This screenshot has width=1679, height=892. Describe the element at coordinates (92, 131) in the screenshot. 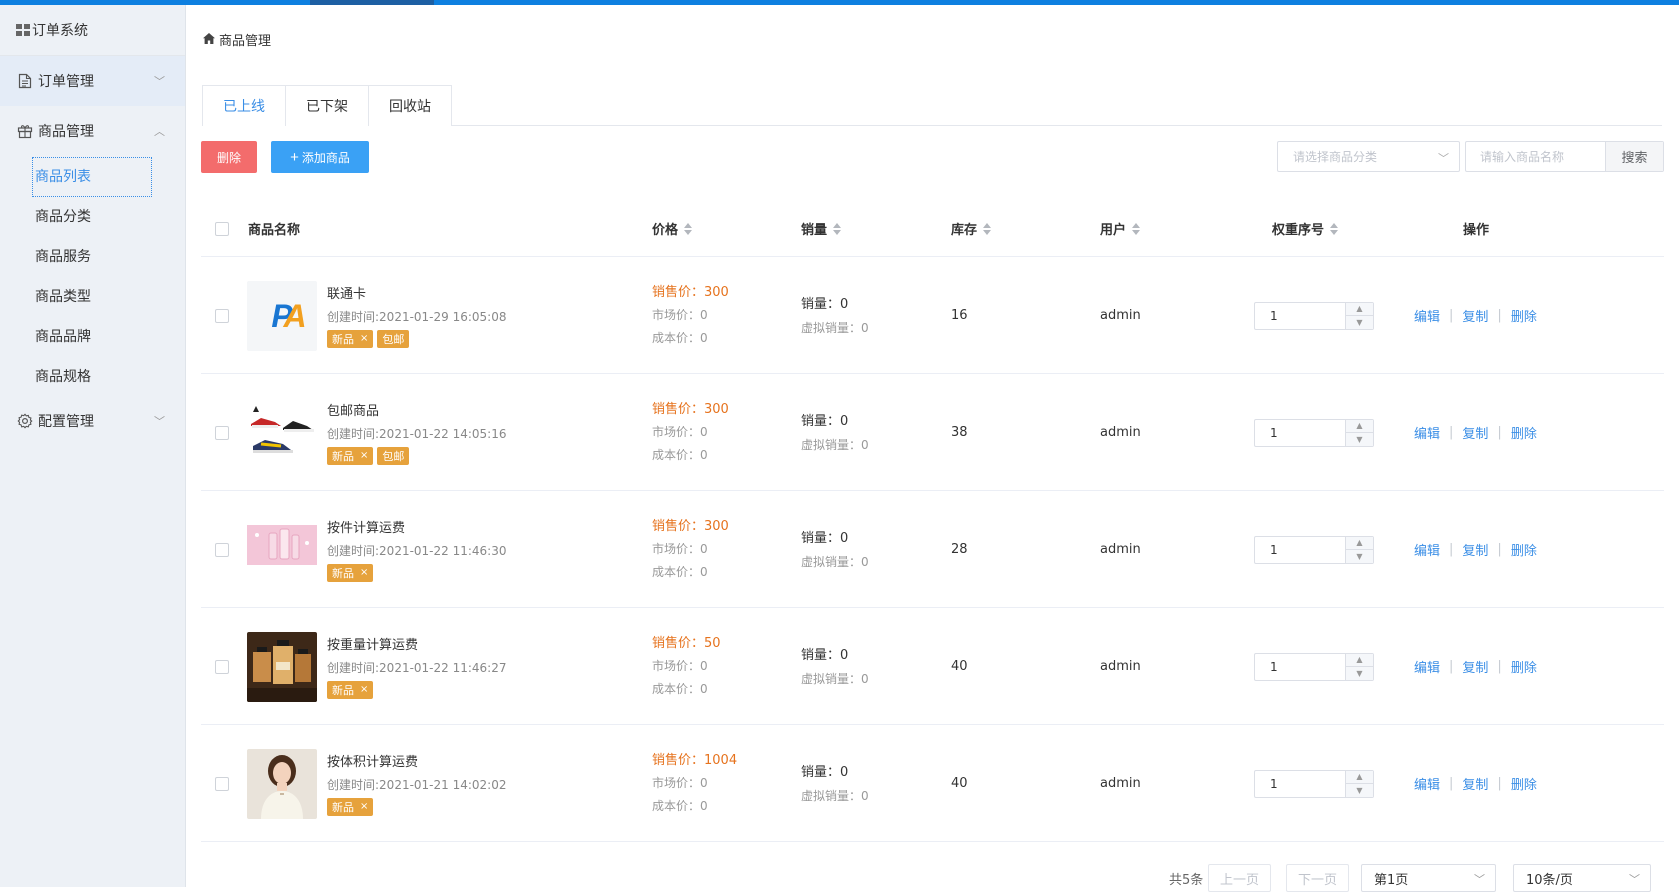

I see `menu-group-products: 商品管理 ︿` at that location.